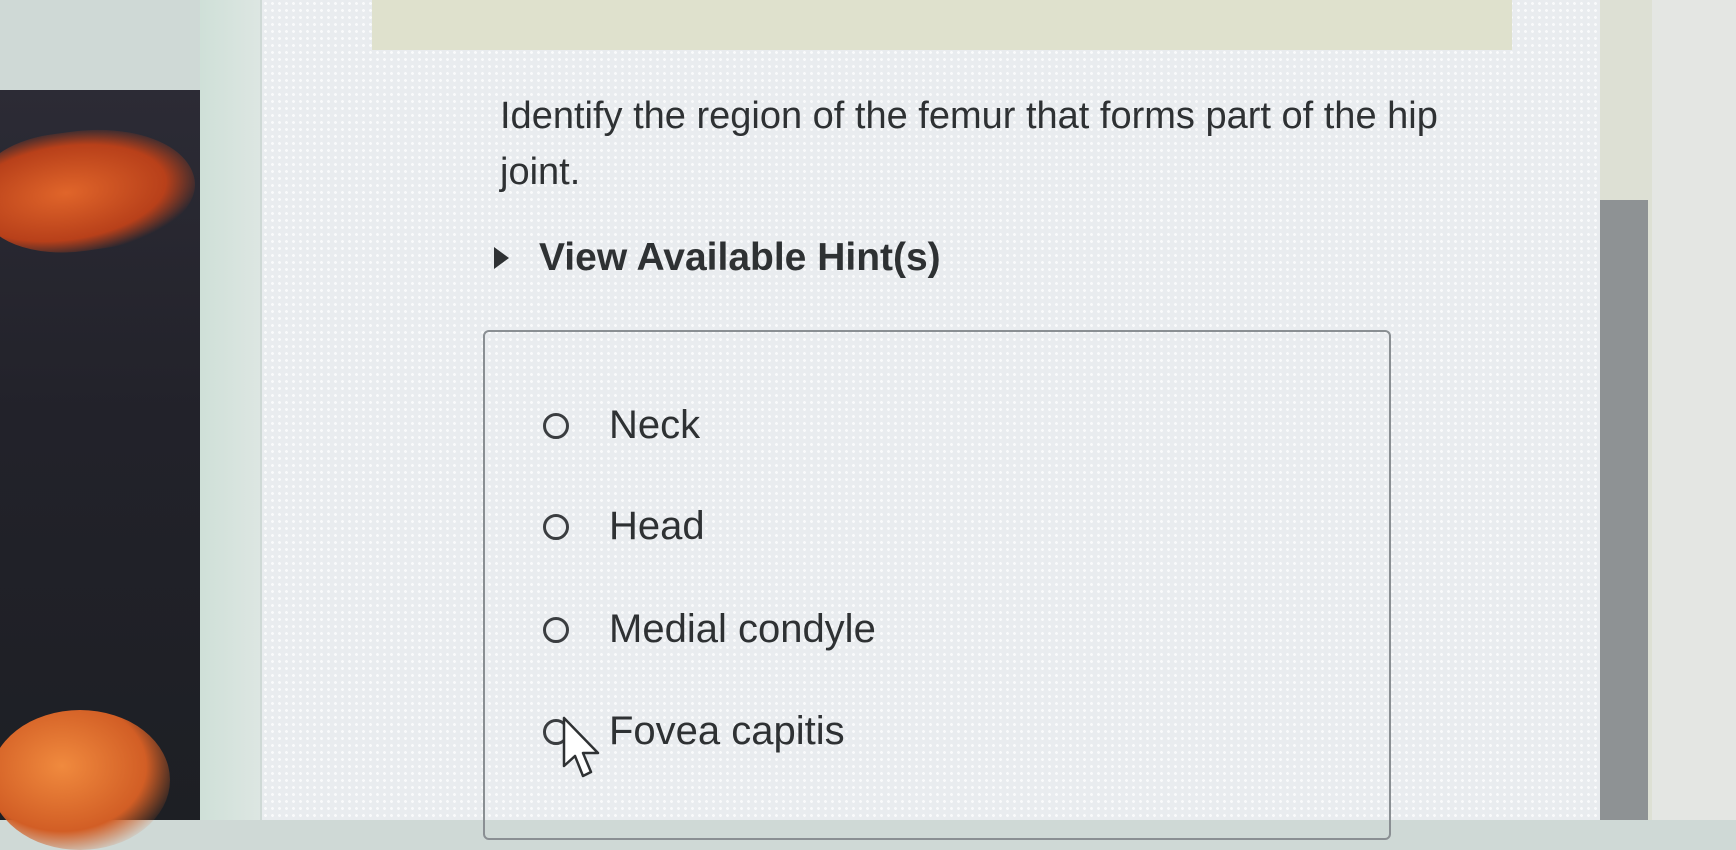 The height and width of the screenshot is (850, 1736). I want to click on option-neck: Neck, so click(621, 425).